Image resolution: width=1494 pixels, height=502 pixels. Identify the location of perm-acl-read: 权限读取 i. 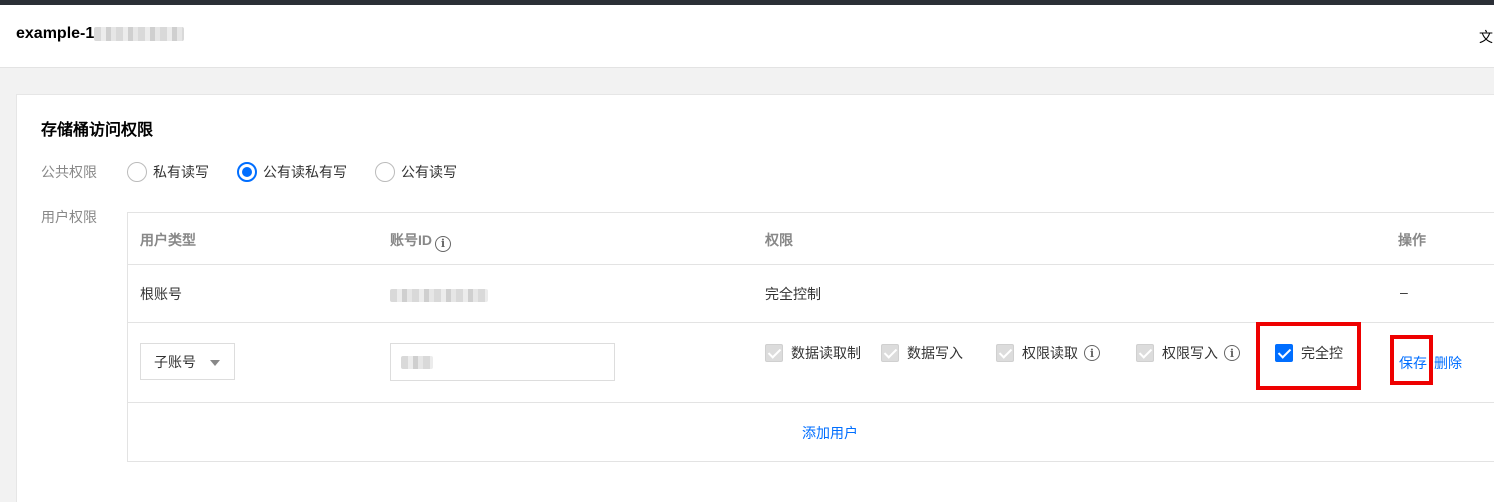
(1048, 353).